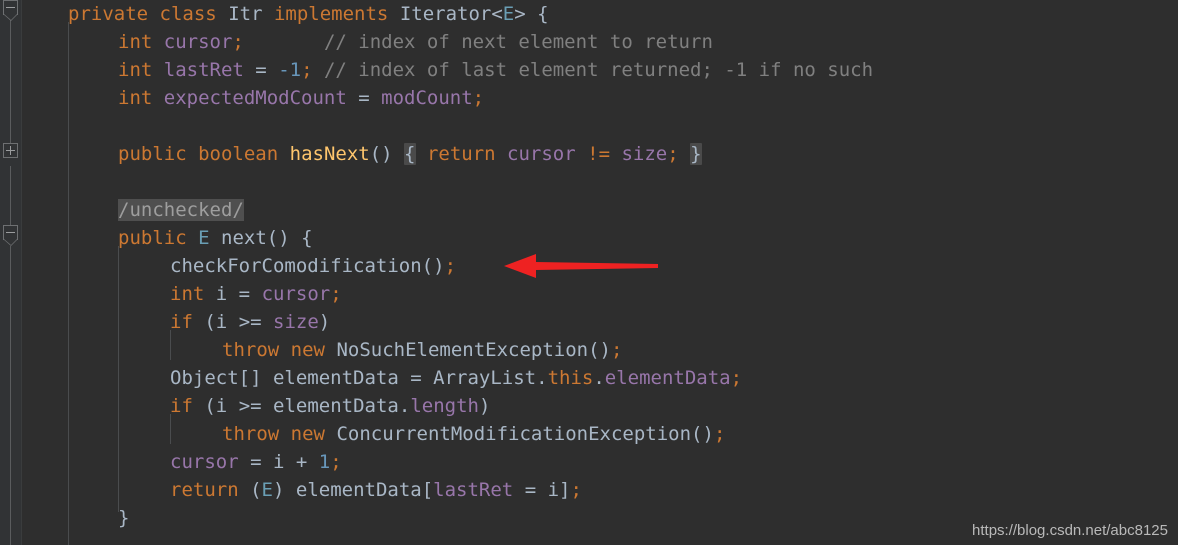 This screenshot has width=1178, height=545. I want to click on code-token: /unchecked/, so click(181, 210).